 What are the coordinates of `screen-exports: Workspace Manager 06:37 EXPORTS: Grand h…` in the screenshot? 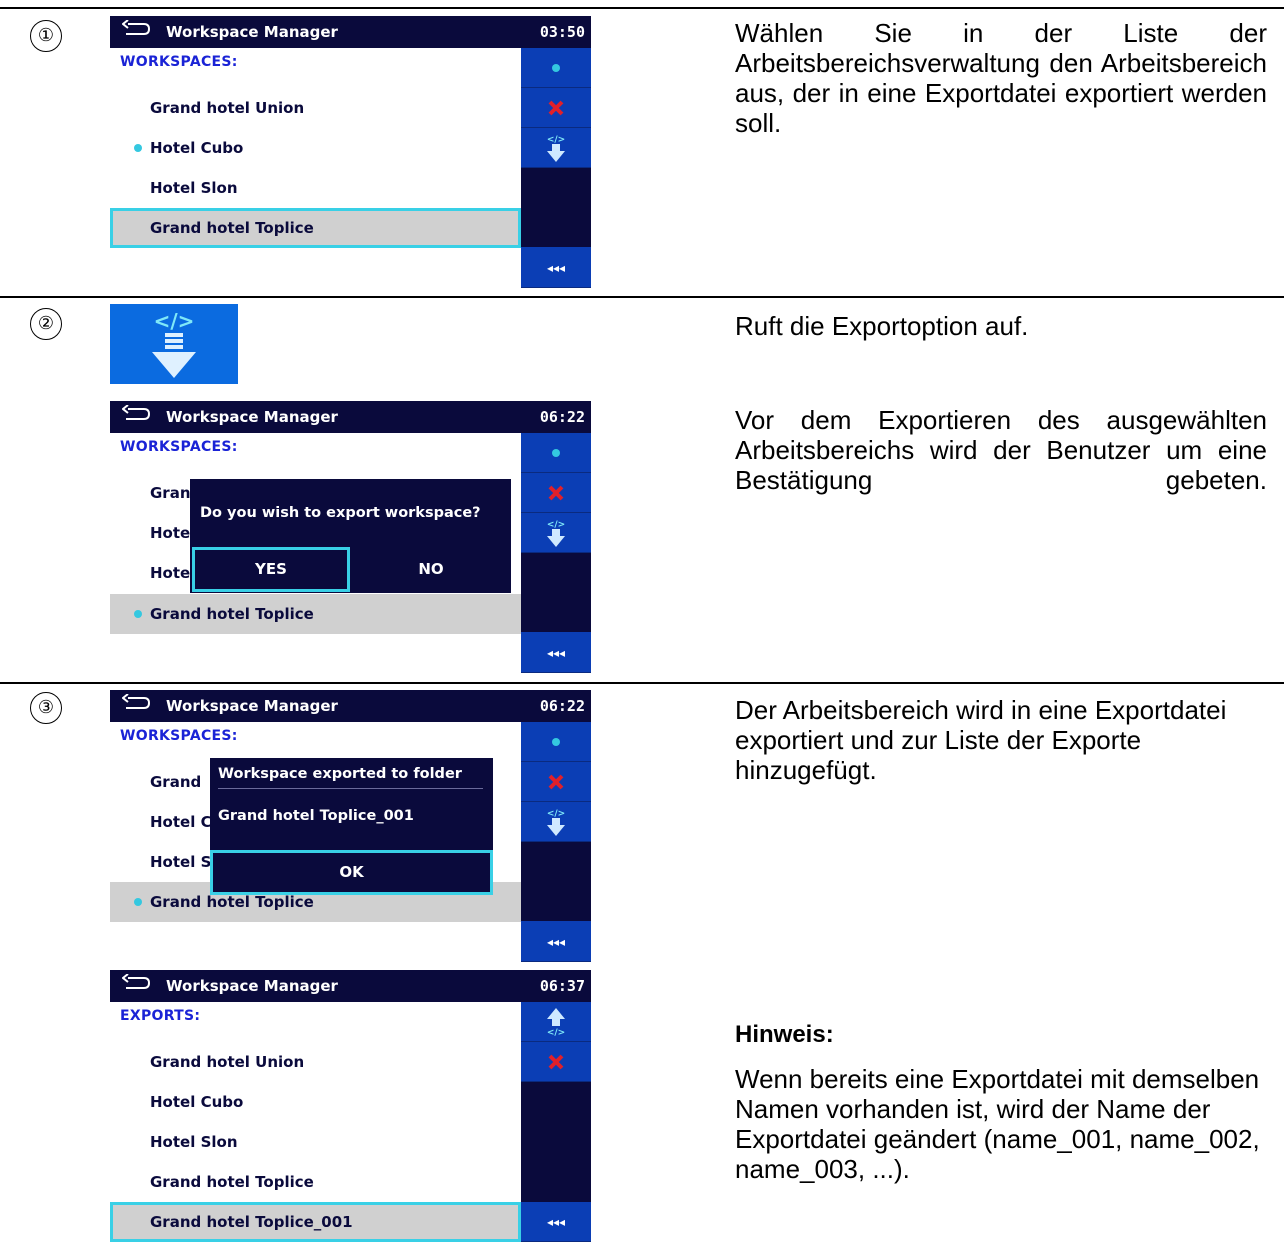 It's located at (350, 1106).